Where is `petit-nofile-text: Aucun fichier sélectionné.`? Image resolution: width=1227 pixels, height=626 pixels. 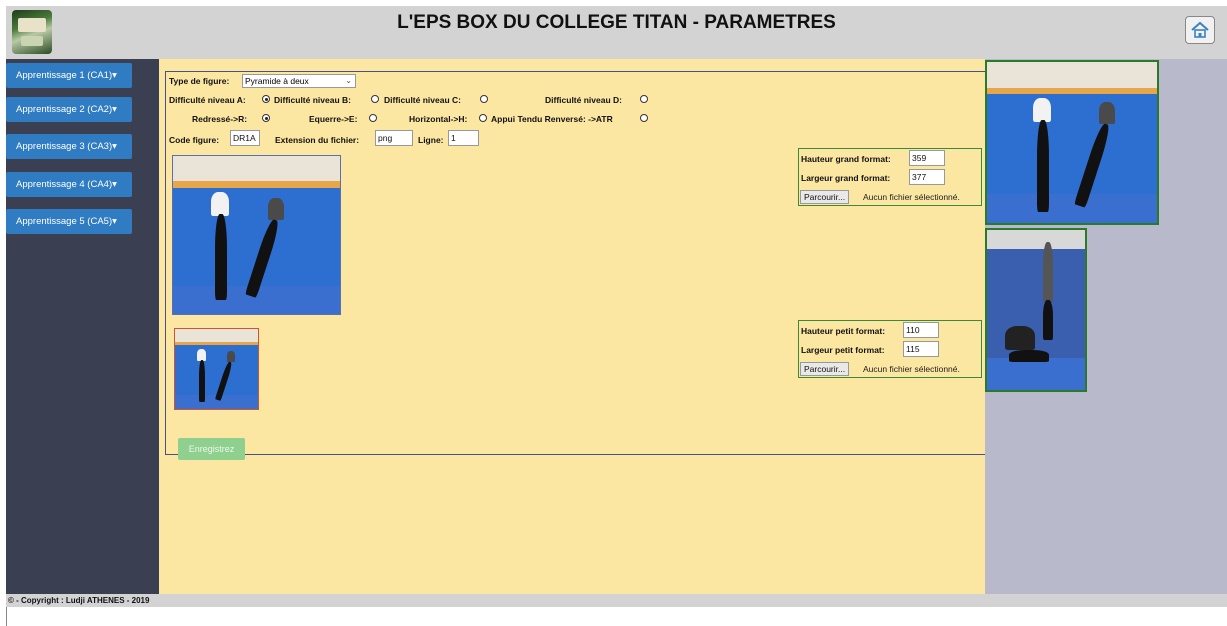
petit-nofile-text: Aucun fichier sélectionné. is located at coordinates (911, 369).